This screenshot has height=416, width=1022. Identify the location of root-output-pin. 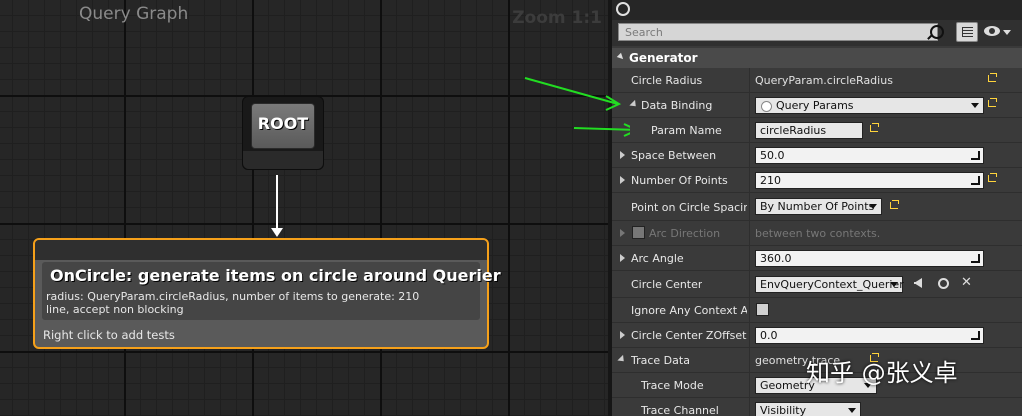
(283, 160).